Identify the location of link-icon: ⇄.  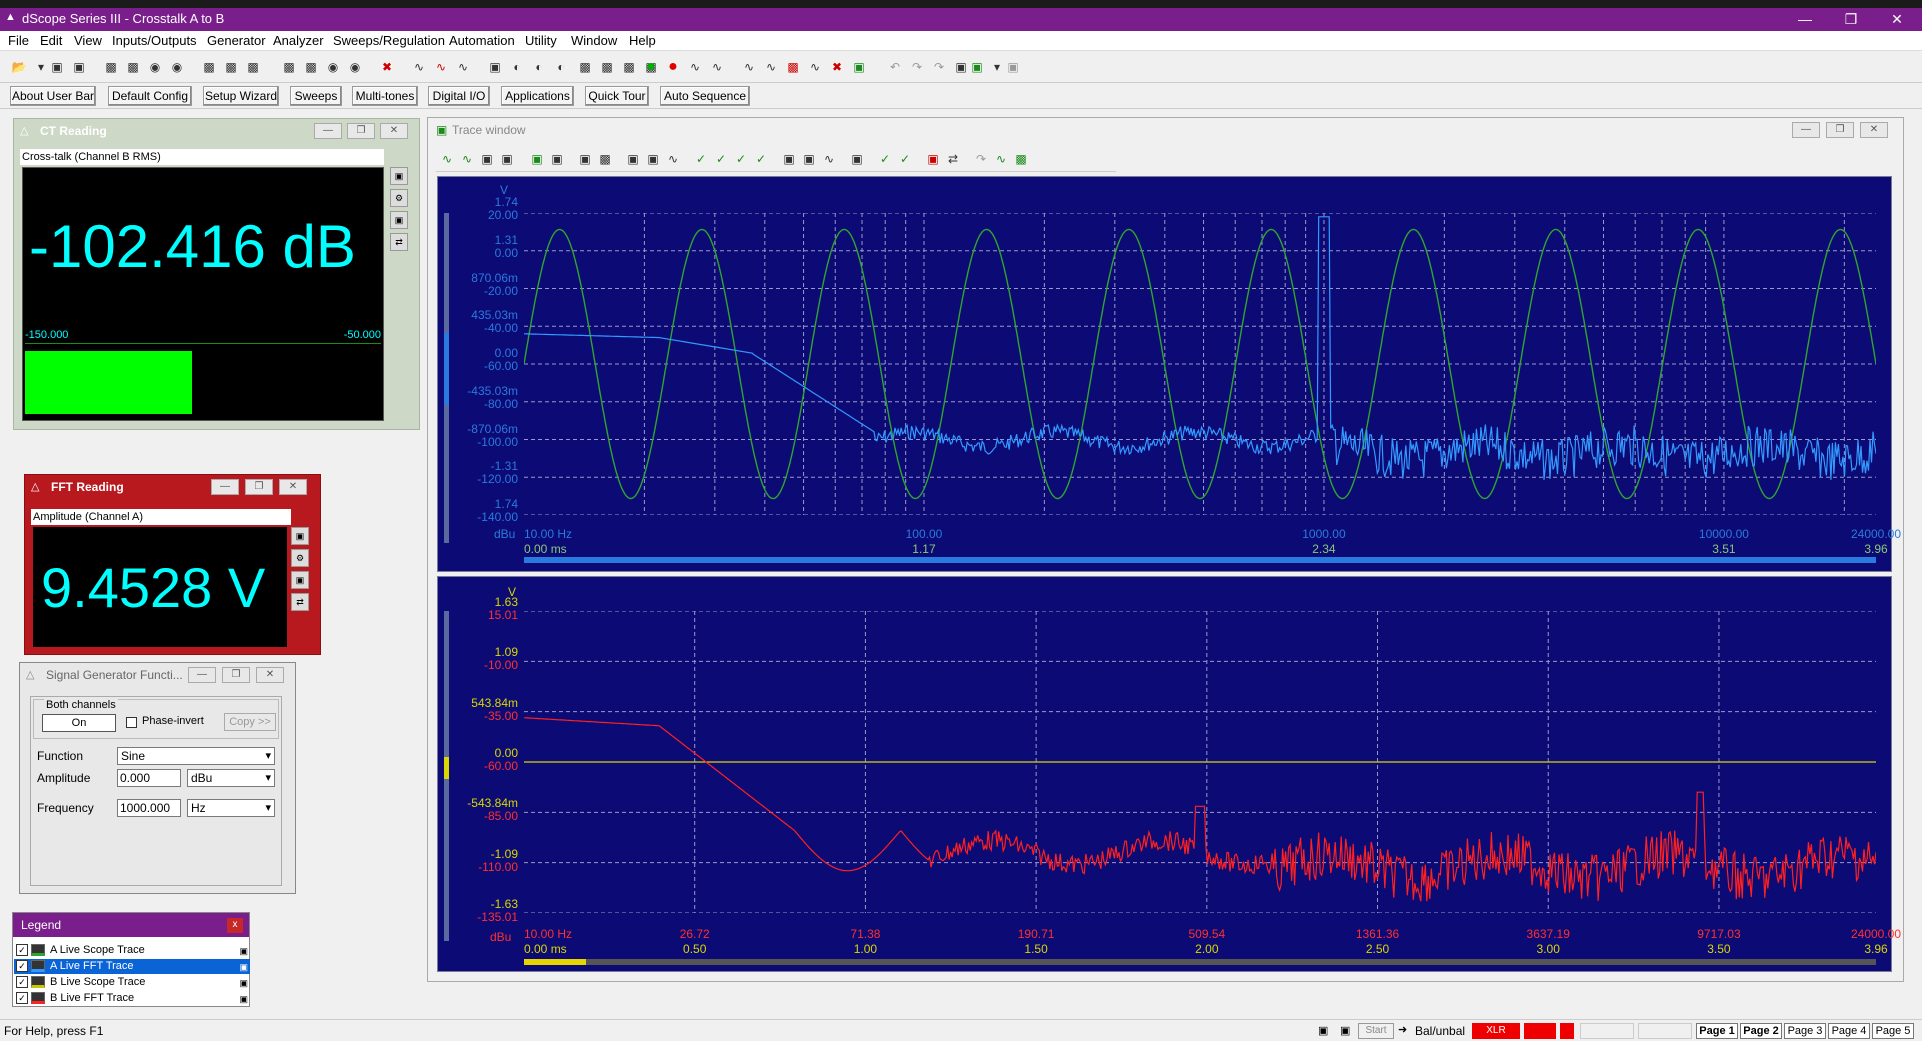
(953, 159).